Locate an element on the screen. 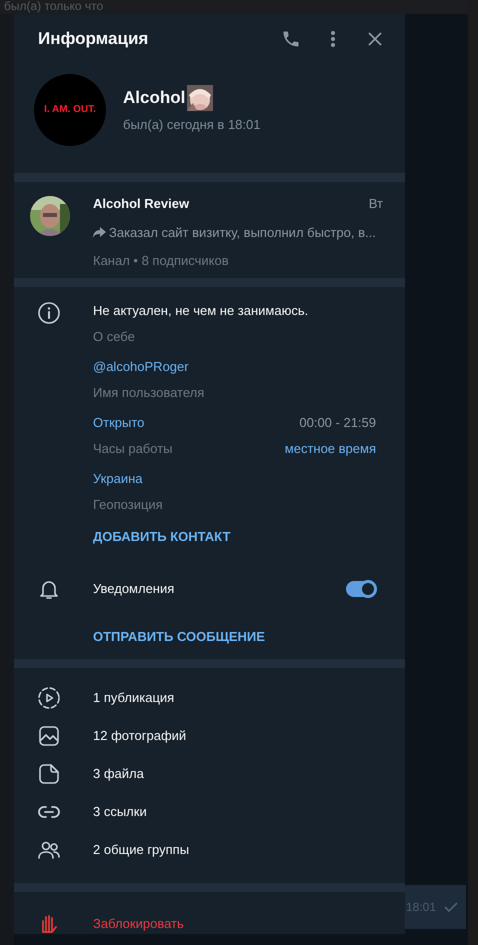 Image resolution: width=478 pixels, height=945 pixels. block-row: Заблокировать is located at coordinates (209, 913).